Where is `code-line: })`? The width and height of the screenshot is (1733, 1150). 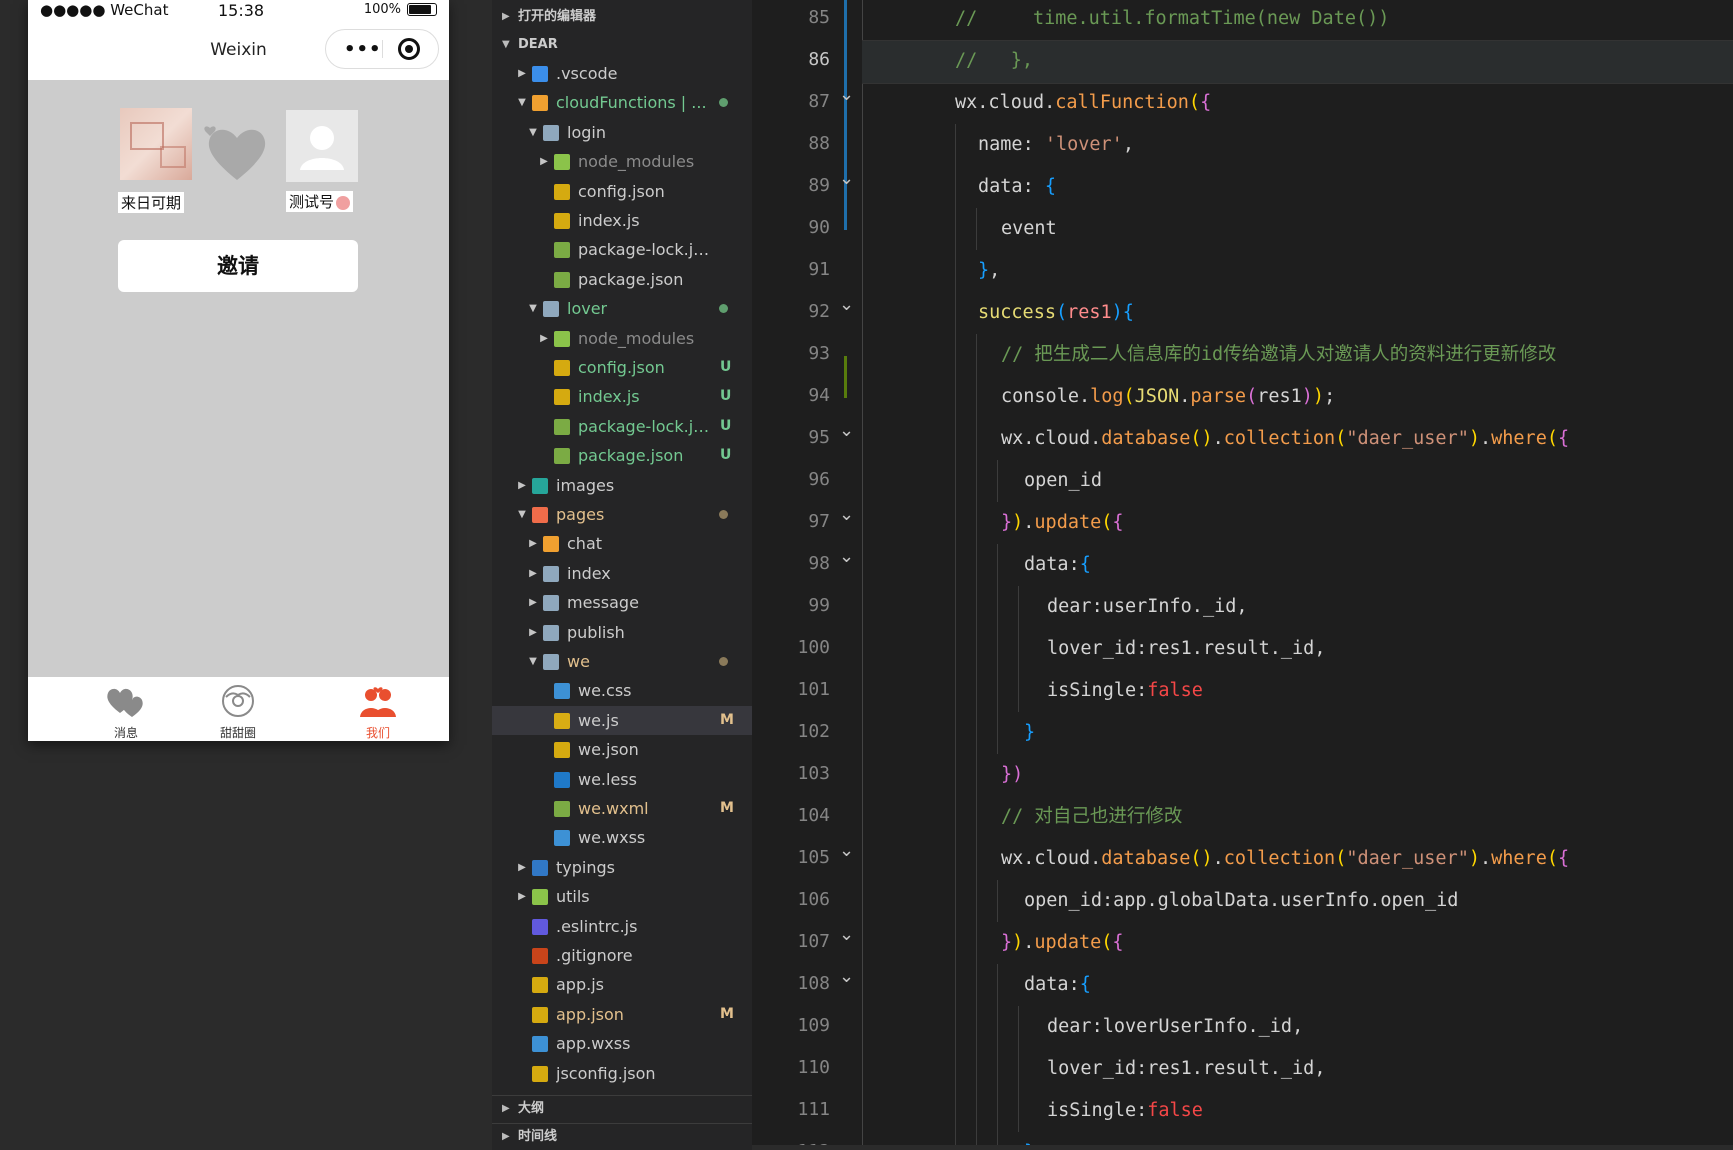 code-line: }) is located at coordinates (1242, 775).